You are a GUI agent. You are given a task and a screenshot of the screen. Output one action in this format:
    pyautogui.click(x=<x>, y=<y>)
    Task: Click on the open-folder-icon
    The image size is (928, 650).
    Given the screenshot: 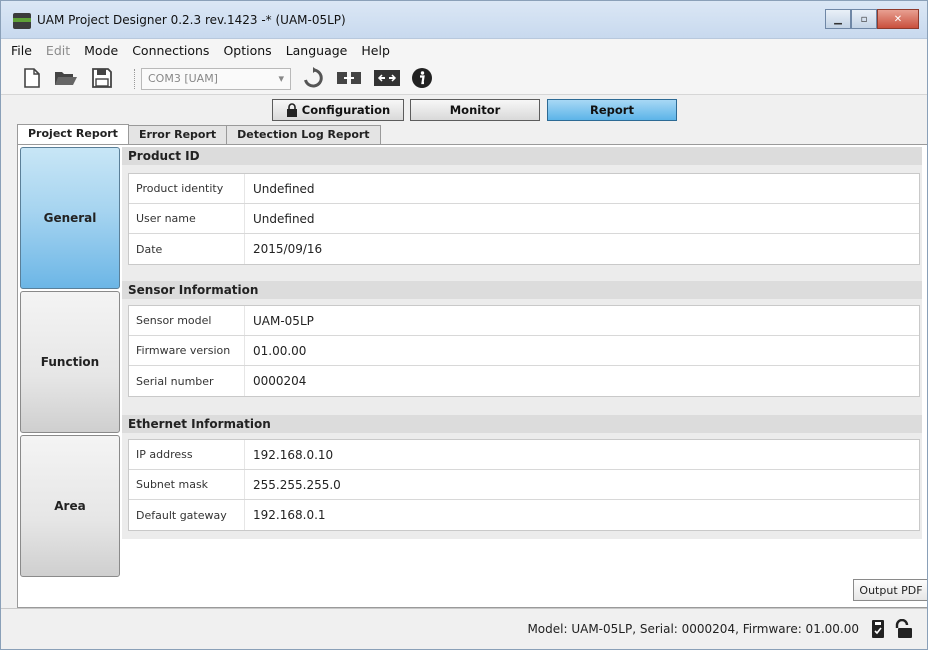 What is the action you would take?
    pyautogui.click(x=66, y=78)
    